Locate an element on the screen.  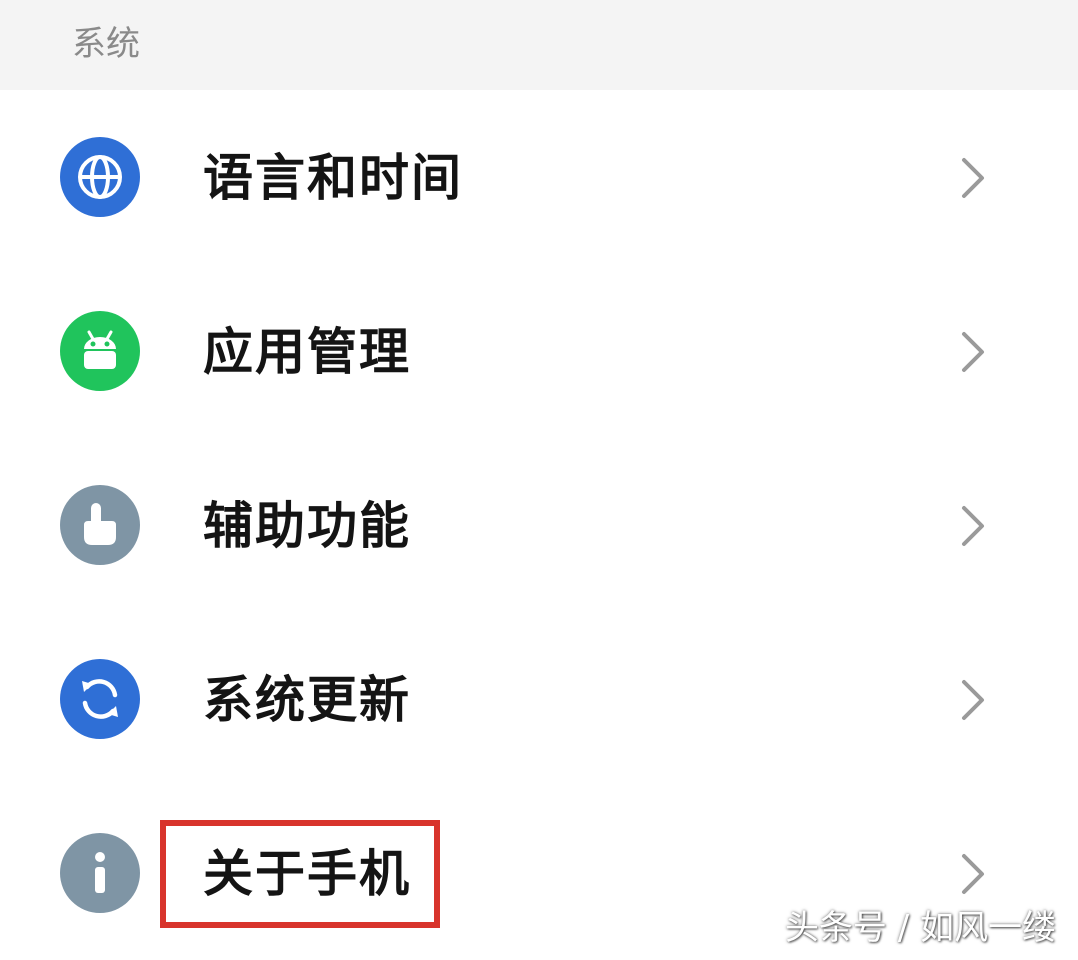
settings-item-label: 语言和时间 is located at coordinates (333, 178).